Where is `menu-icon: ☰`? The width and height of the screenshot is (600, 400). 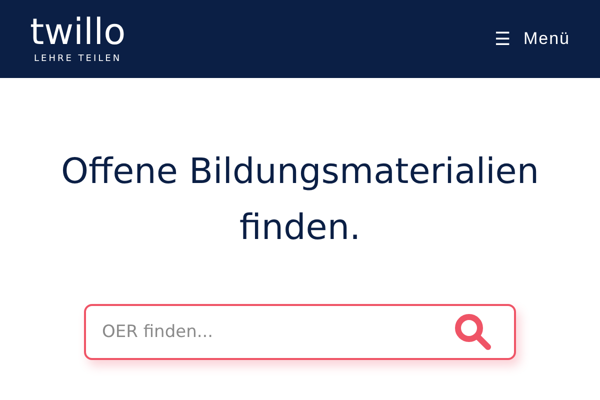
menu-icon: ☰ is located at coordinates (503, 39).